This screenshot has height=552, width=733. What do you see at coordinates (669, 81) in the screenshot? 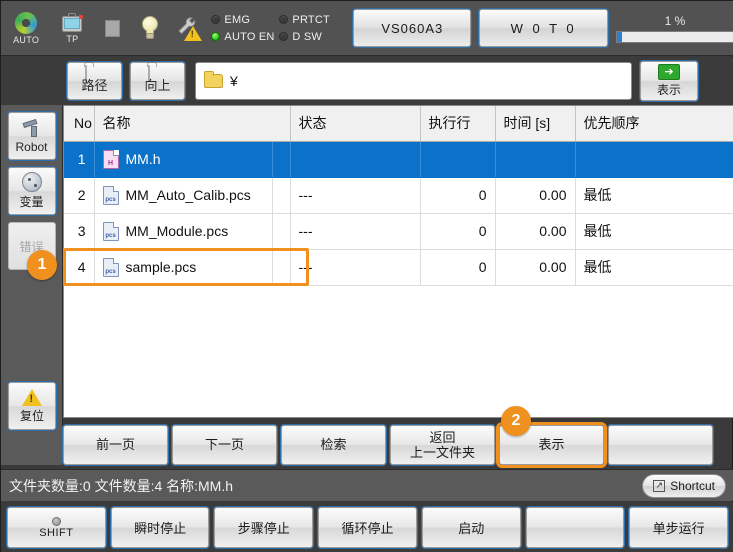
I see `display-top-button: ➔ 表示` at bounding box center [669, 81].